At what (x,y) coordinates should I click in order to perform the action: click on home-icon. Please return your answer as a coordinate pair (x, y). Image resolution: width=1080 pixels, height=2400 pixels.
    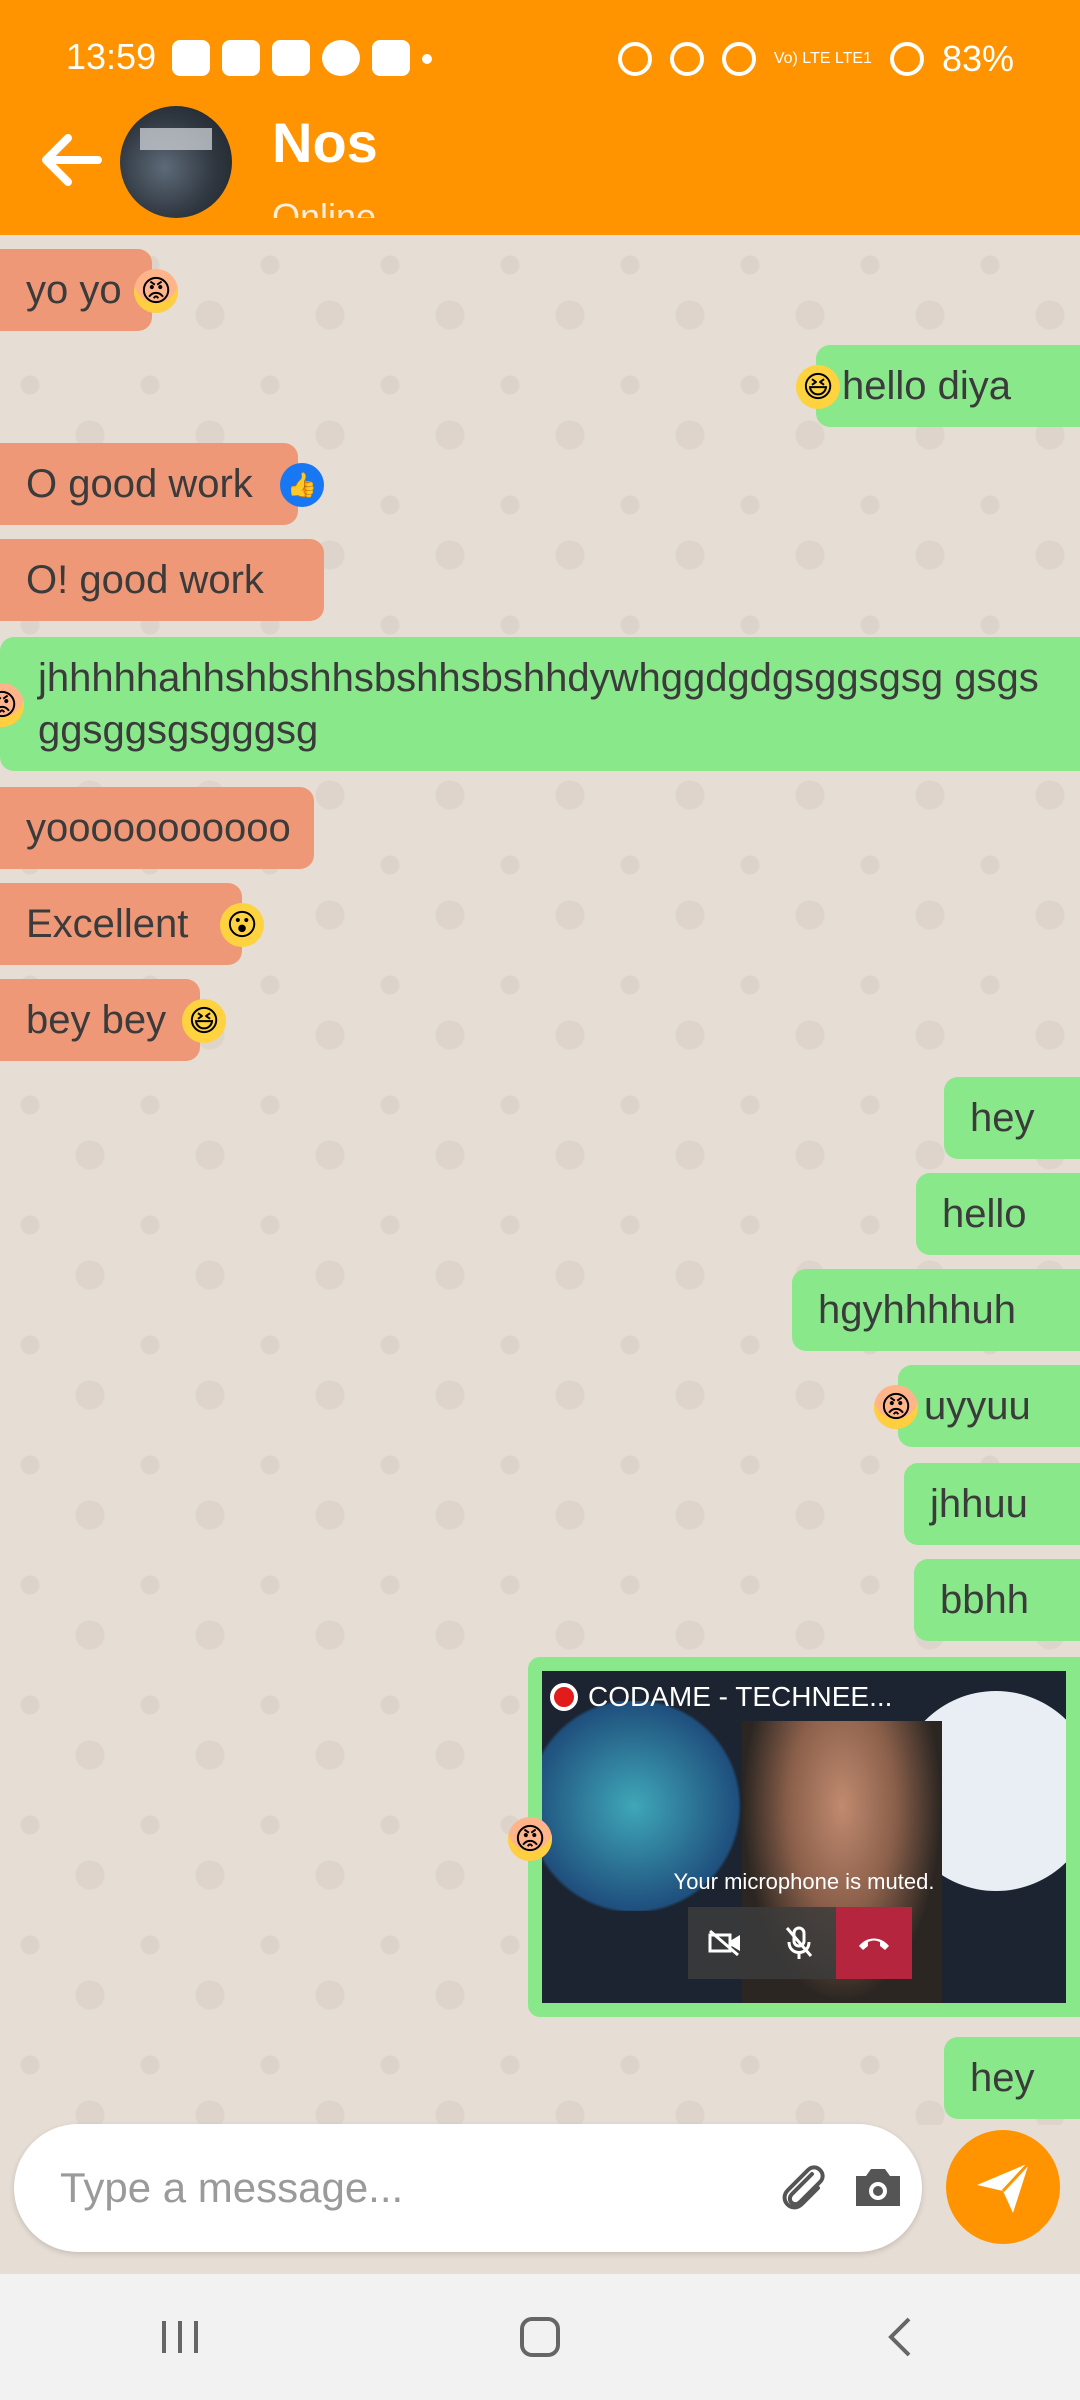
    Looking at the image, I should click on (540, 2337).